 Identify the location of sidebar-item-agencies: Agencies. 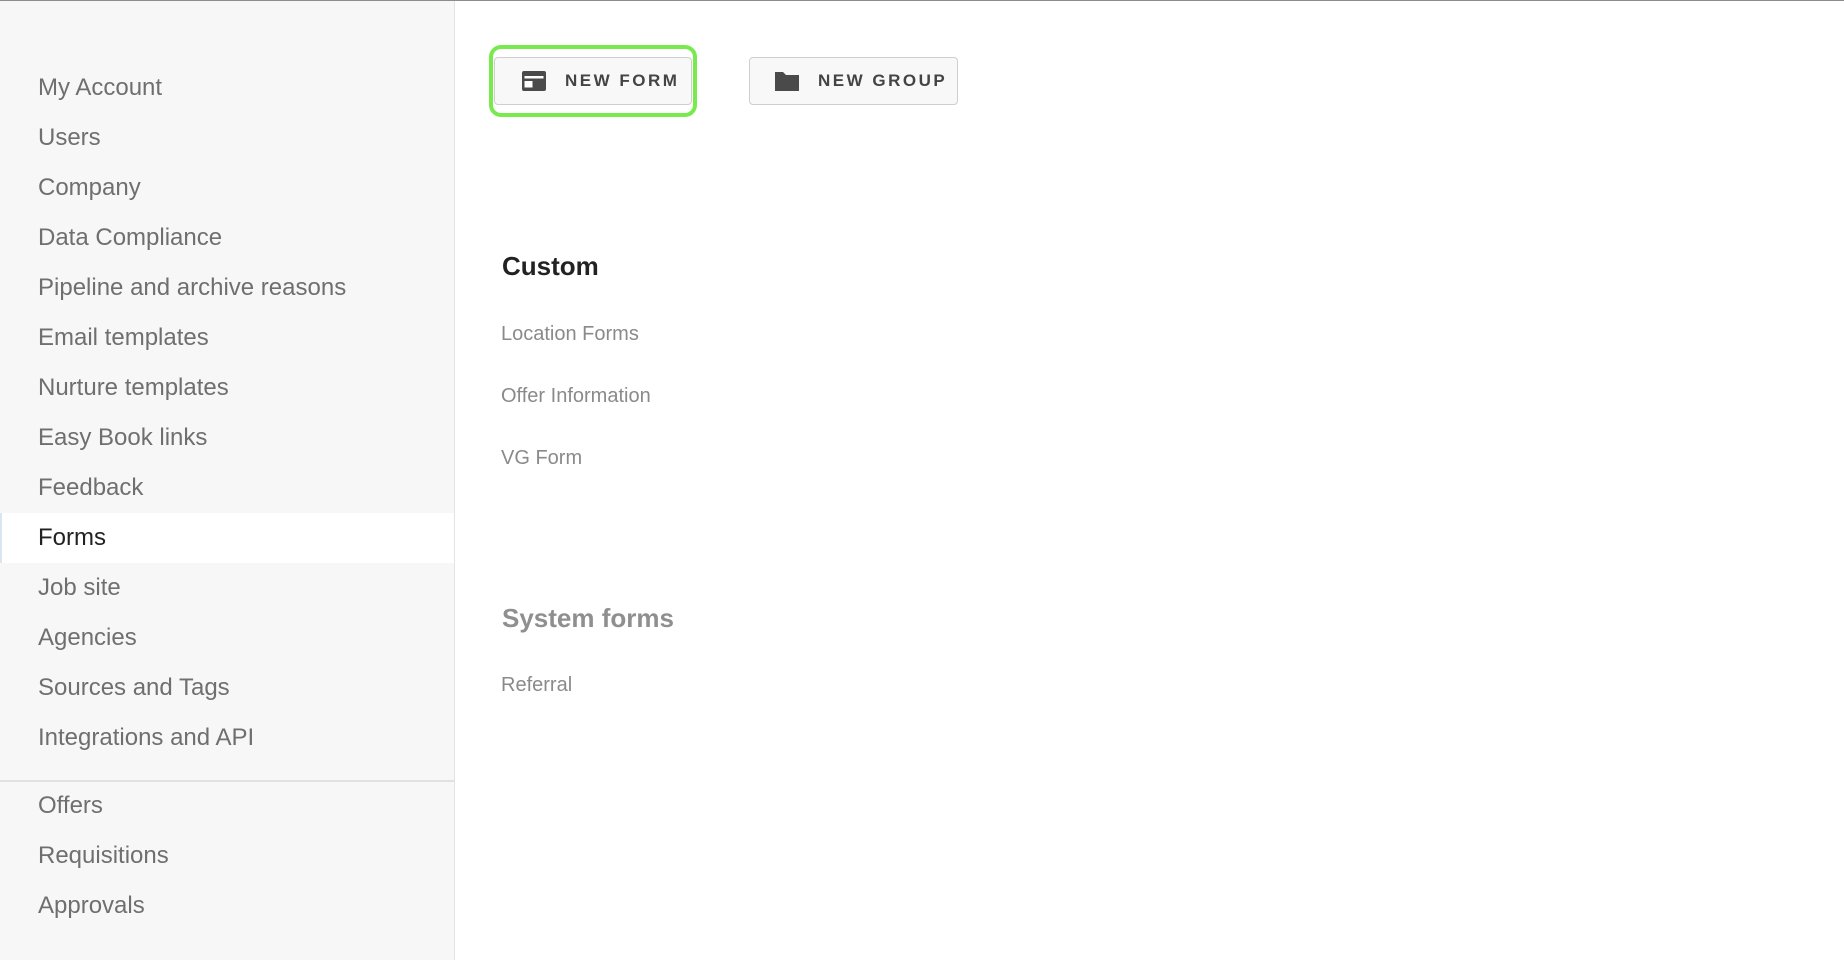
(227, 638).